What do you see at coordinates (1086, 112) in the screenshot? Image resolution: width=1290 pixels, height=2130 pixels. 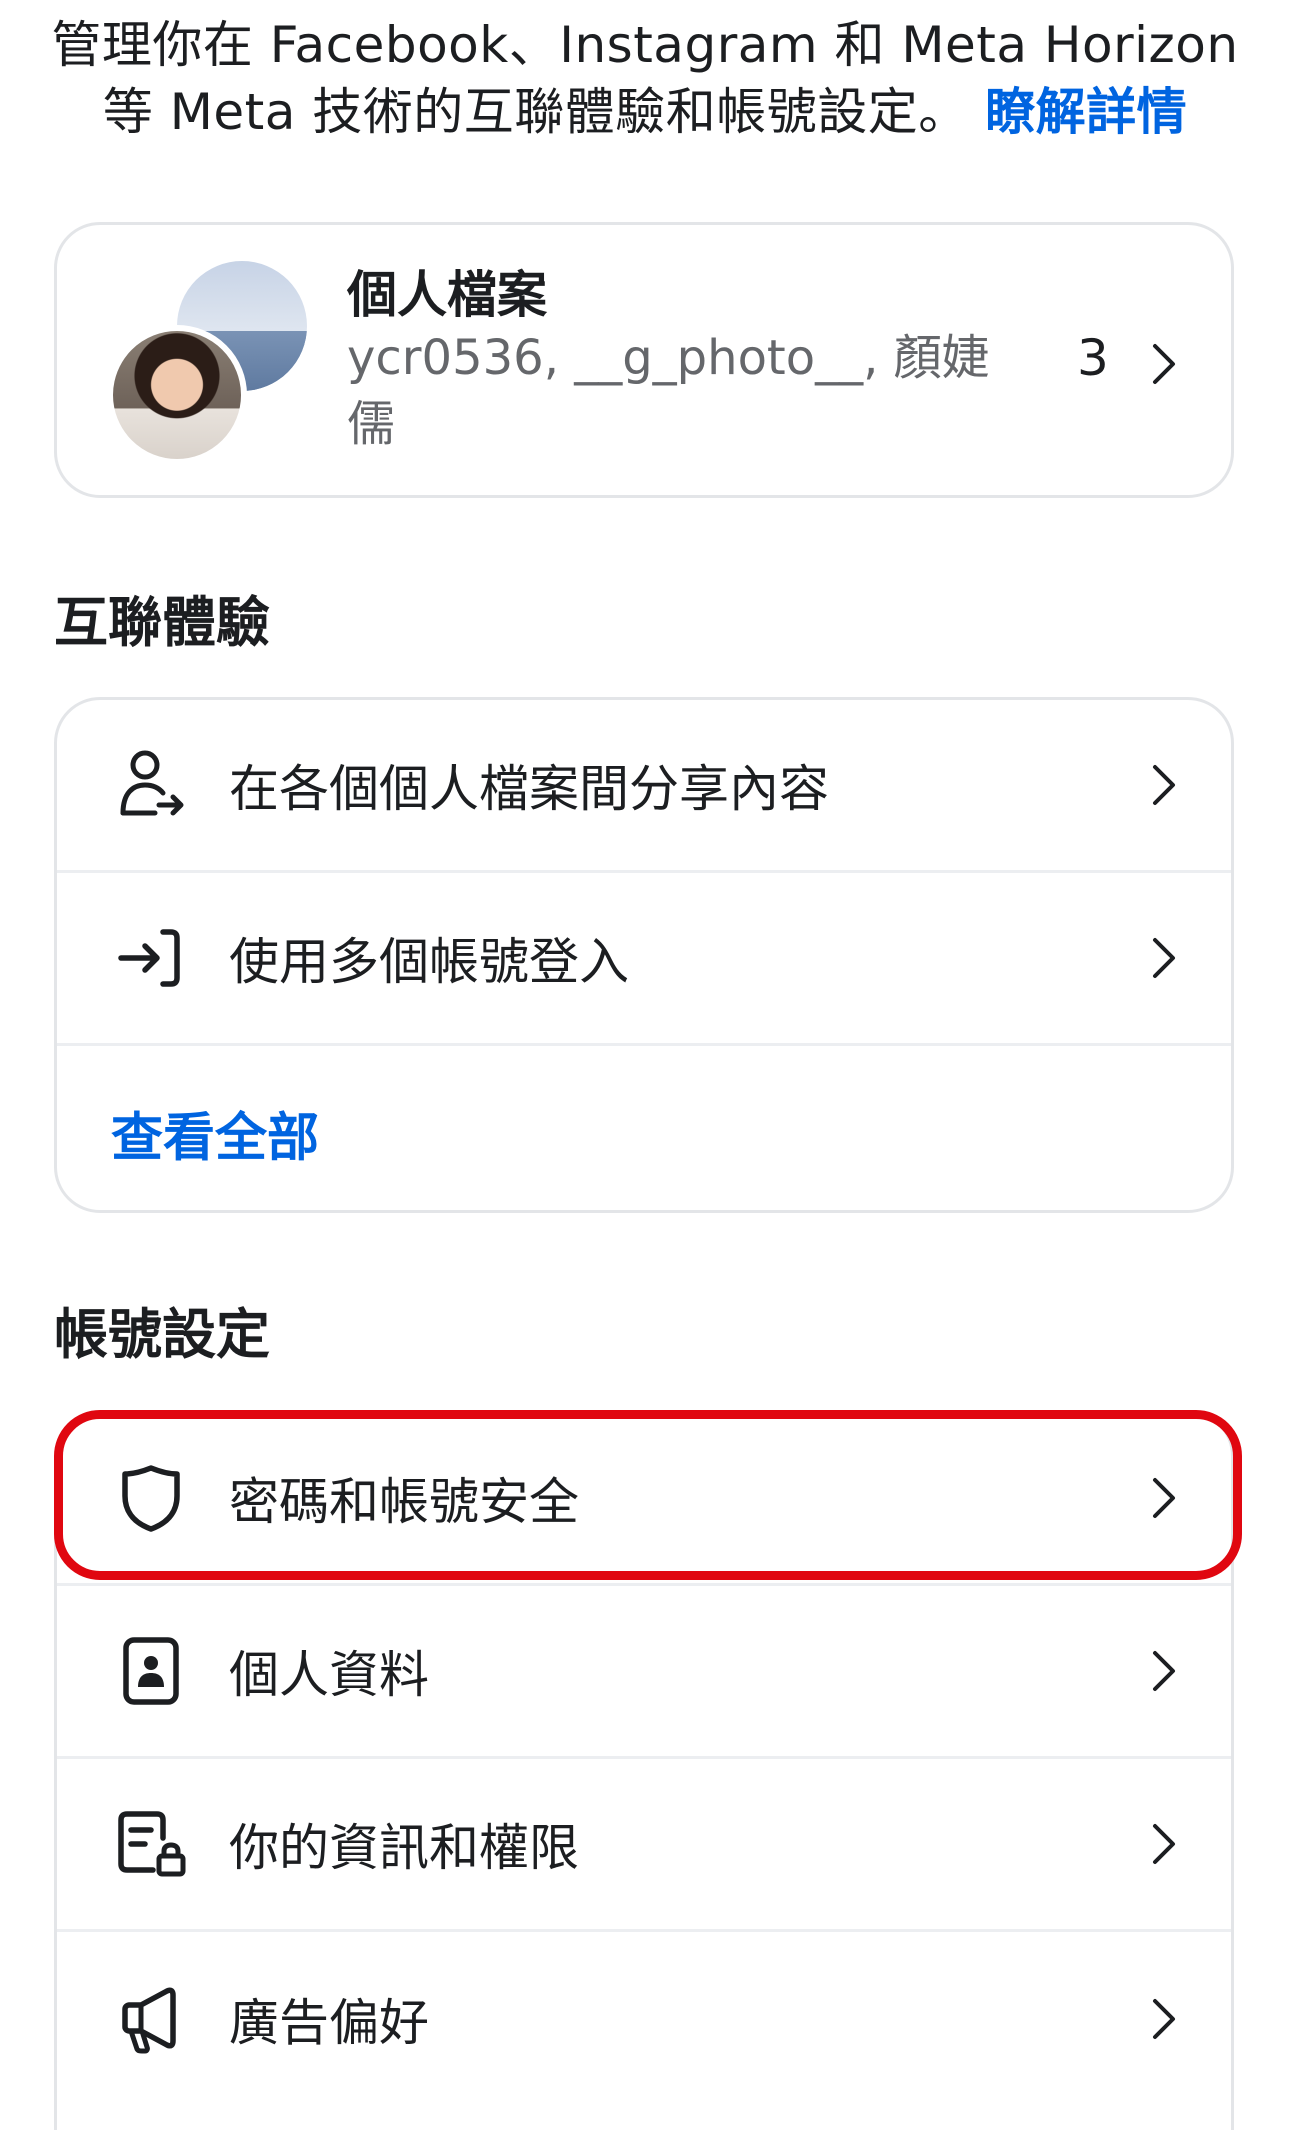 I see `learn-more-link: 瞭解詳情` at bounding box center [1086, 112].